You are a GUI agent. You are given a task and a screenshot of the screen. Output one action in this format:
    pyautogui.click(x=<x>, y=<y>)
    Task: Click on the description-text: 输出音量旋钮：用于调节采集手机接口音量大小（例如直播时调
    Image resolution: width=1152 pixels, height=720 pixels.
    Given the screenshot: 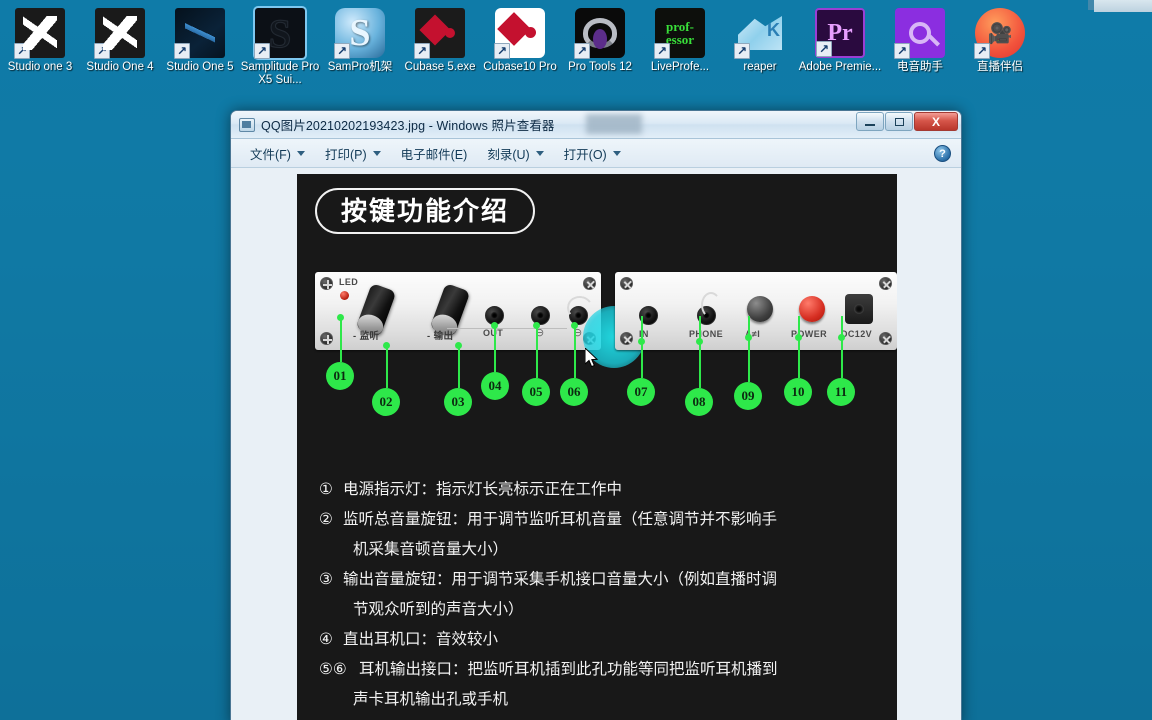 What is the action you would take?
    pyautogui.click(x=560, y=579)
    